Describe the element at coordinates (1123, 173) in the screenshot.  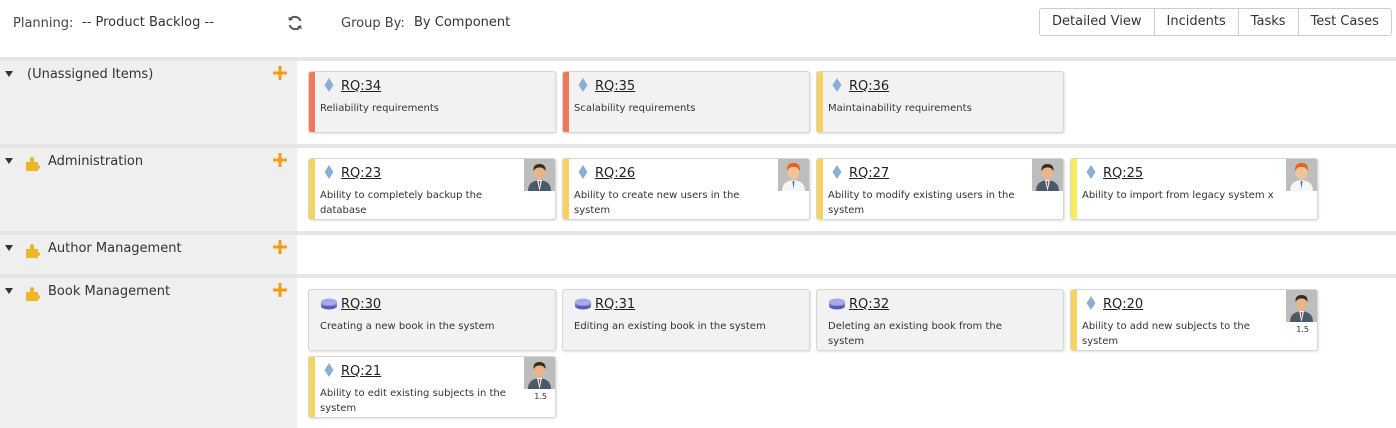
I see `requirement-id-link: RQ:25` at that location.